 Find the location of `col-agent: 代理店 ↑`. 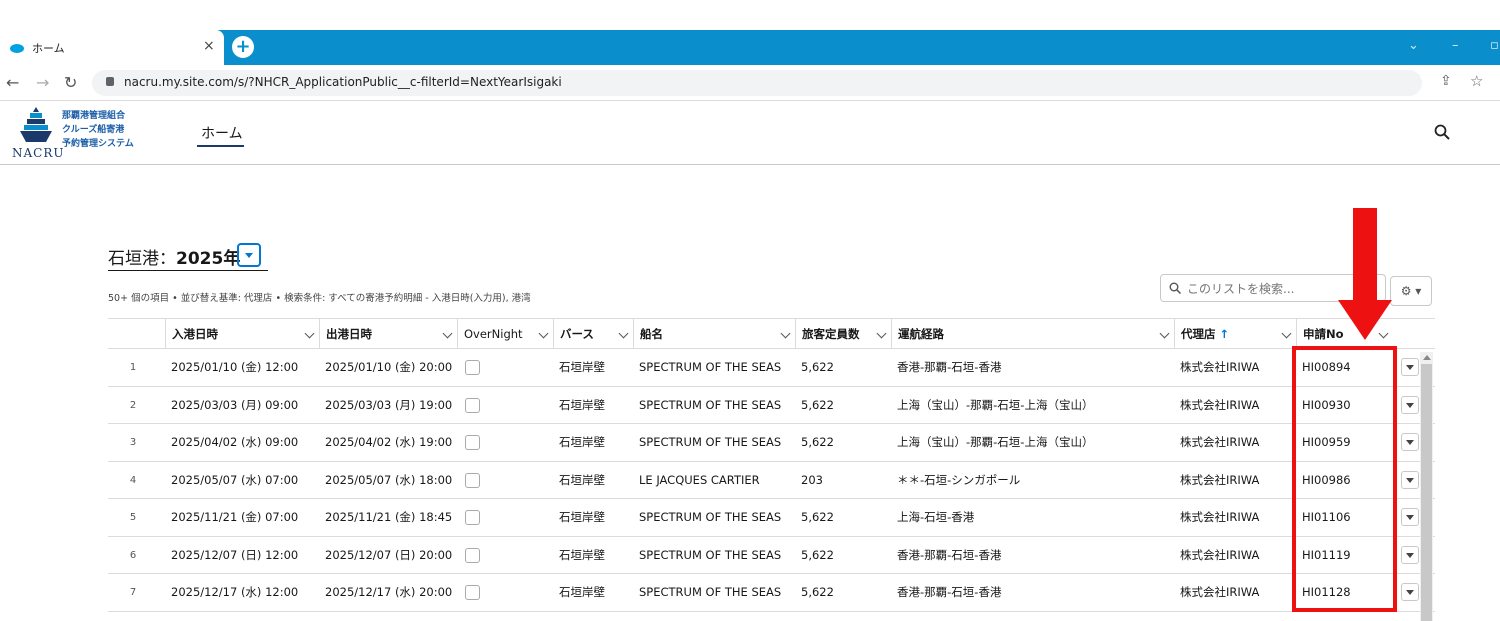

col-agent: 代理店 ↑ is located at coordinates (1235, 334).